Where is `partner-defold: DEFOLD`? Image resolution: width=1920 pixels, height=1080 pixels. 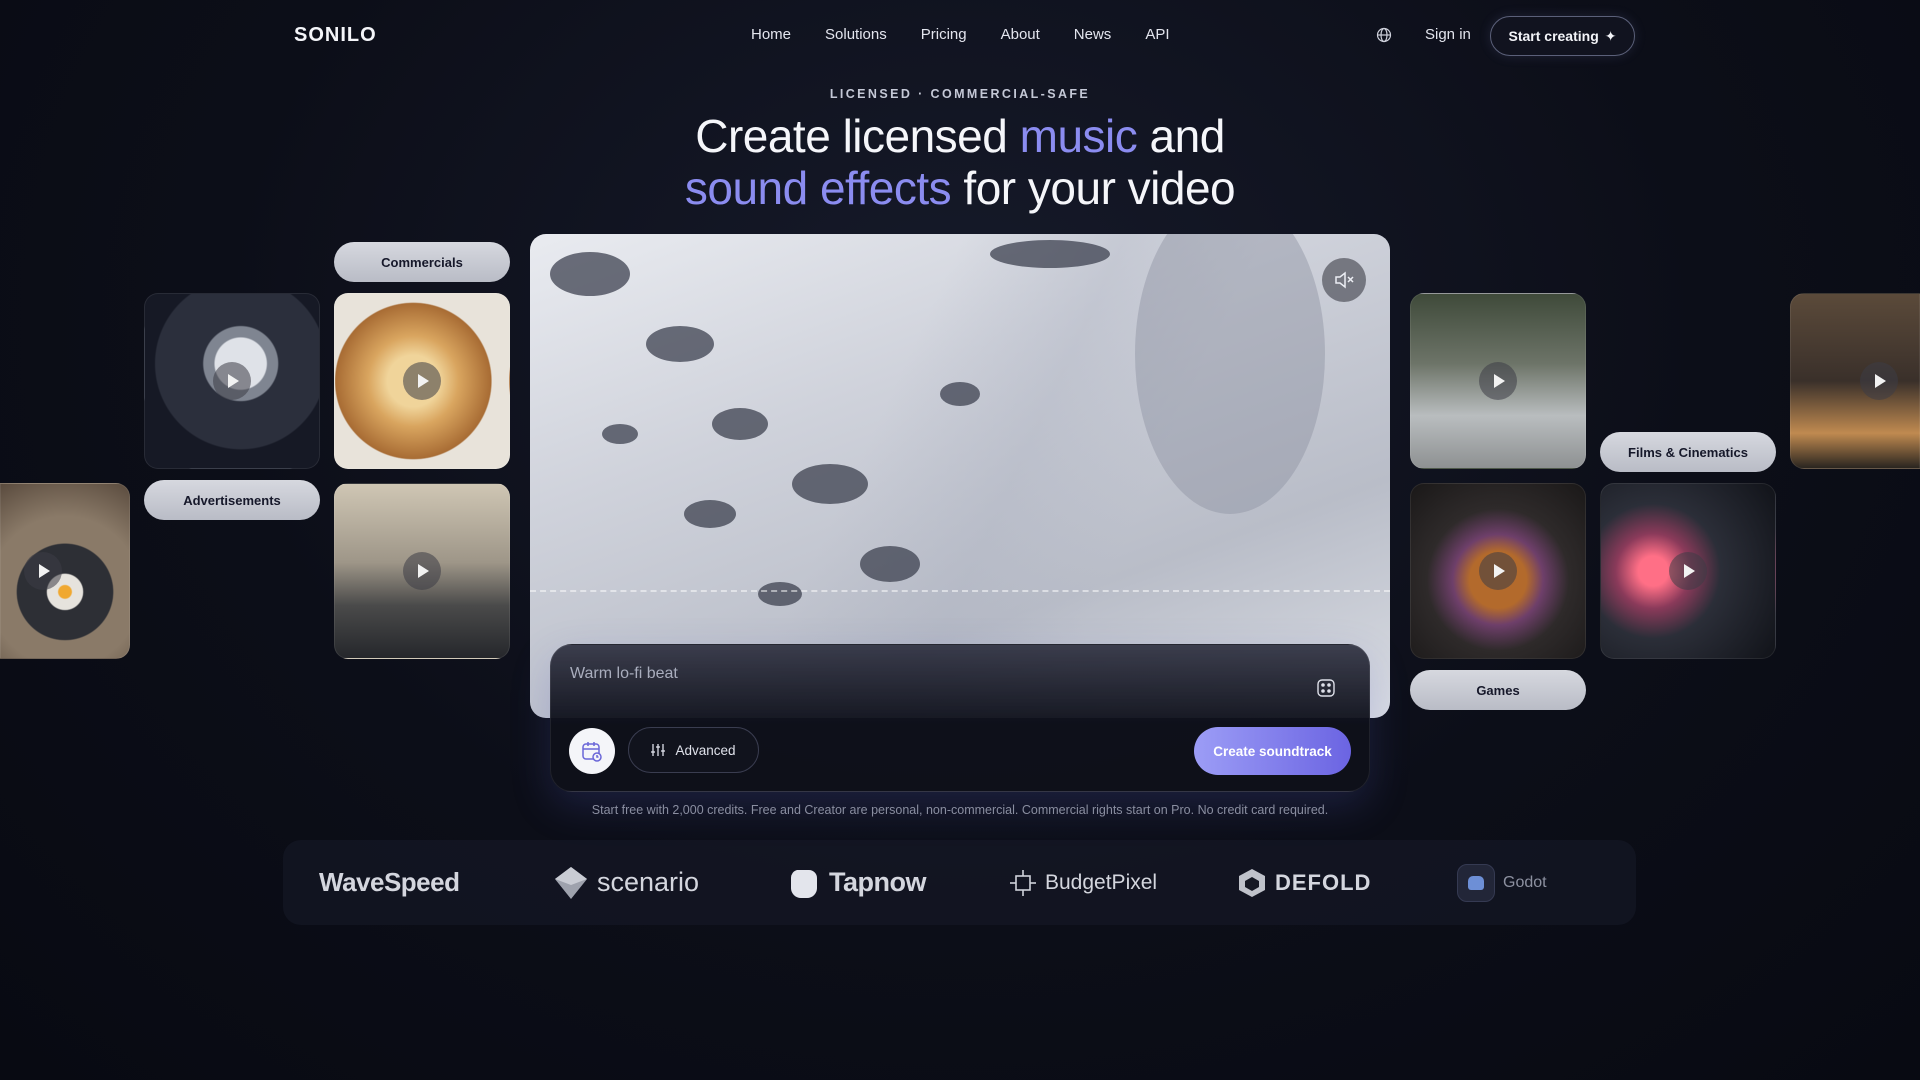 partner-defold: DEFOLD is located at coordinates (1304, 882).